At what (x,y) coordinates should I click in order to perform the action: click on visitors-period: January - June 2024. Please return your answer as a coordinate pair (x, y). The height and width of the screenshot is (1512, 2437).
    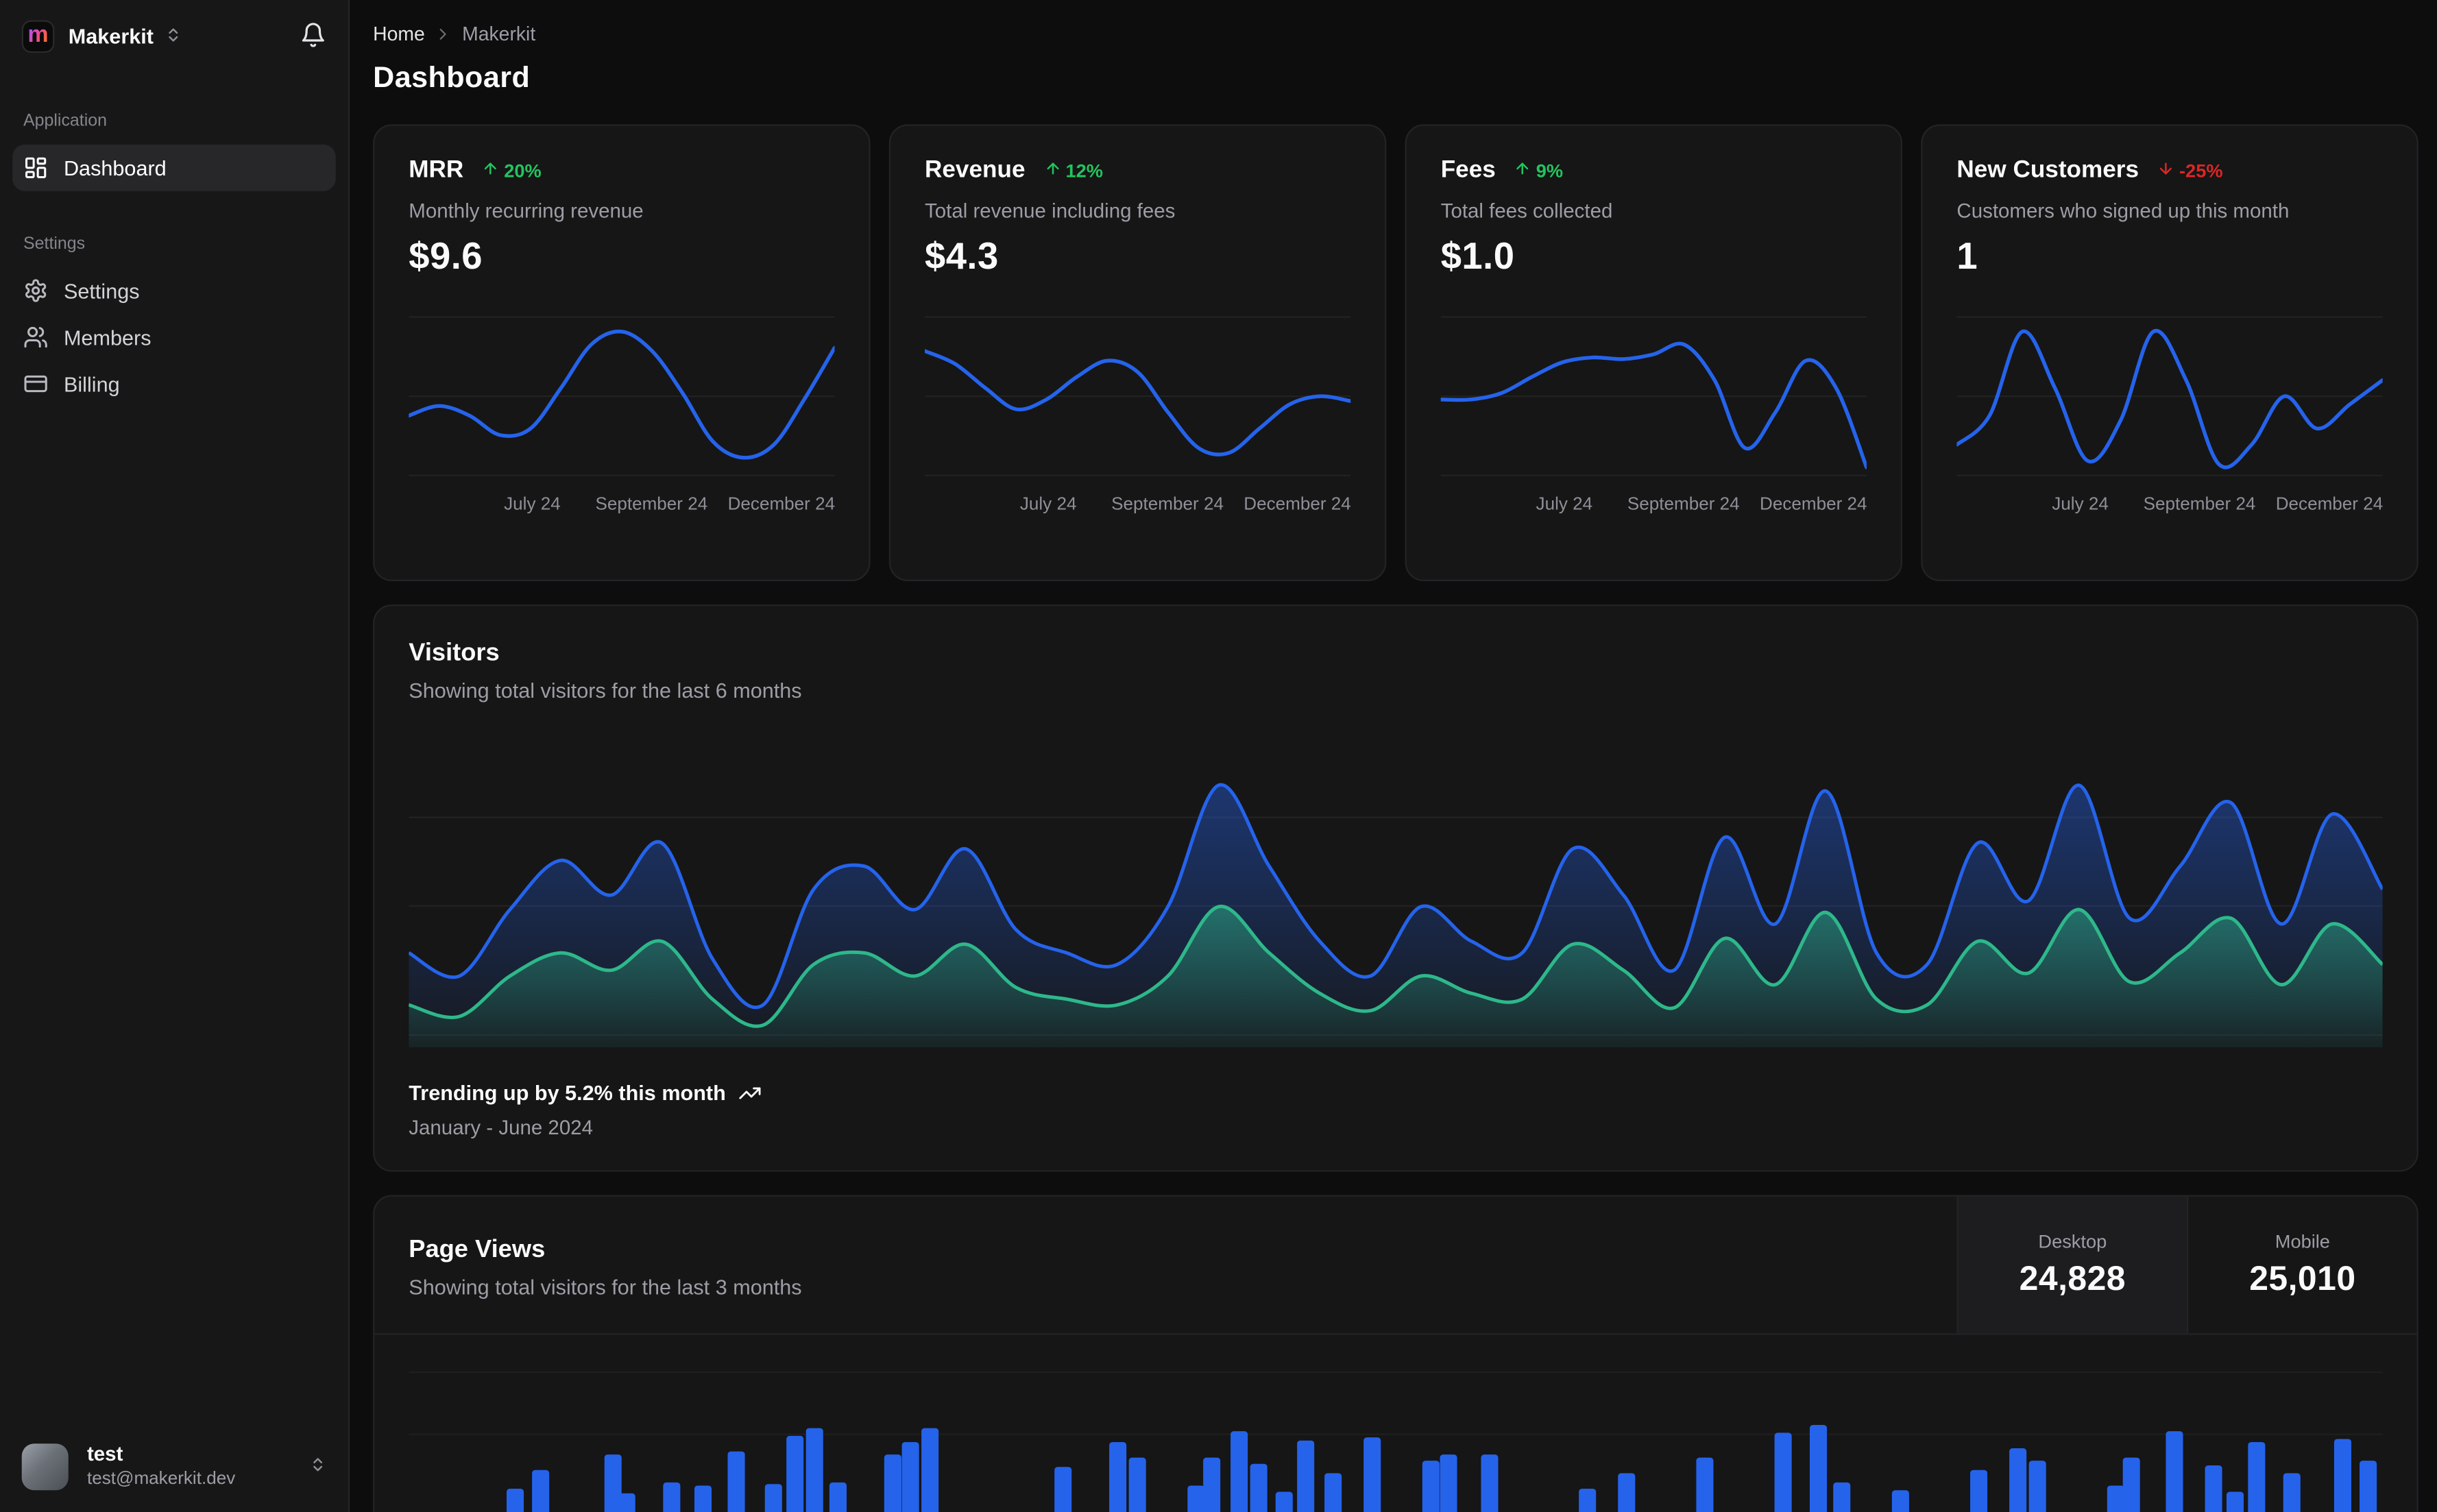
    Looking at the image, I should click on (501, 1127).